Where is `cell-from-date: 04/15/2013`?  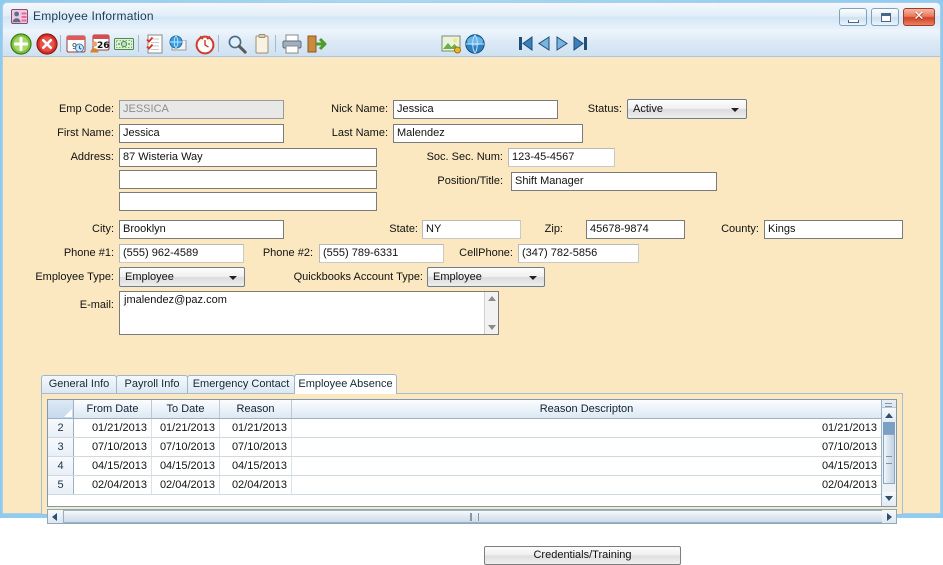
cell-from-date: 04/15/2013 is located at coordinates (113, 466).